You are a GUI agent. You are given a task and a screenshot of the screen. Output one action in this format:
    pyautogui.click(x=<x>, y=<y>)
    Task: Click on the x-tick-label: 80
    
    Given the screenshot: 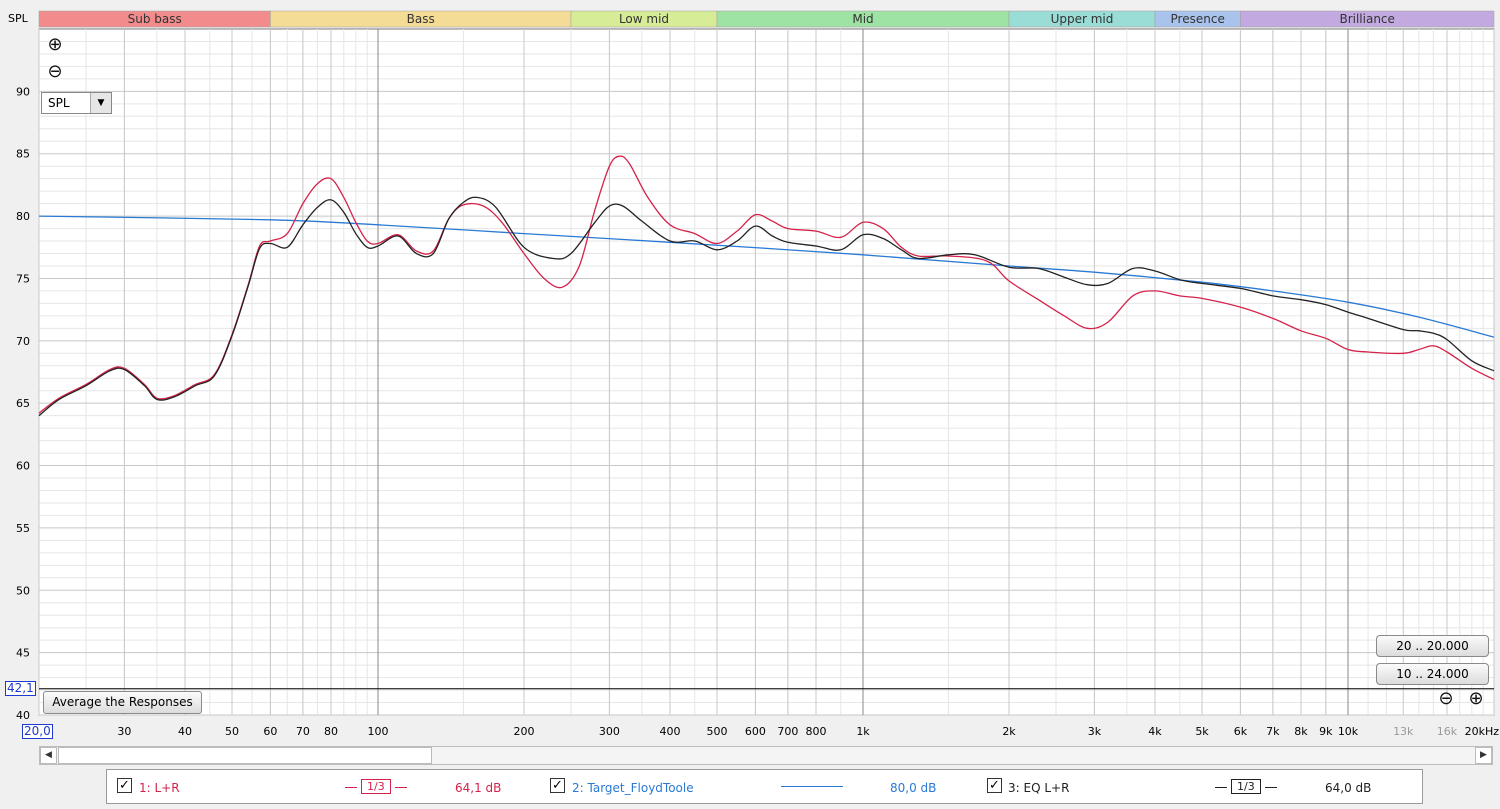 What is the action you would take?
    pyautogui.click(x=331, y=731)
    